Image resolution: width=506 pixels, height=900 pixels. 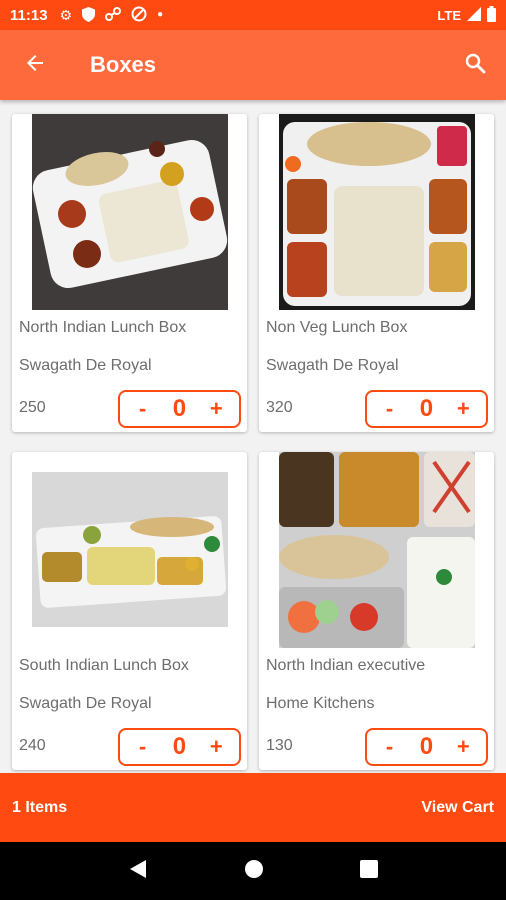 What do you see at coordinates (320, 703) in the screenshot?
I see `product-vendor: Home Kitchens` at bounding box center [320, 703].